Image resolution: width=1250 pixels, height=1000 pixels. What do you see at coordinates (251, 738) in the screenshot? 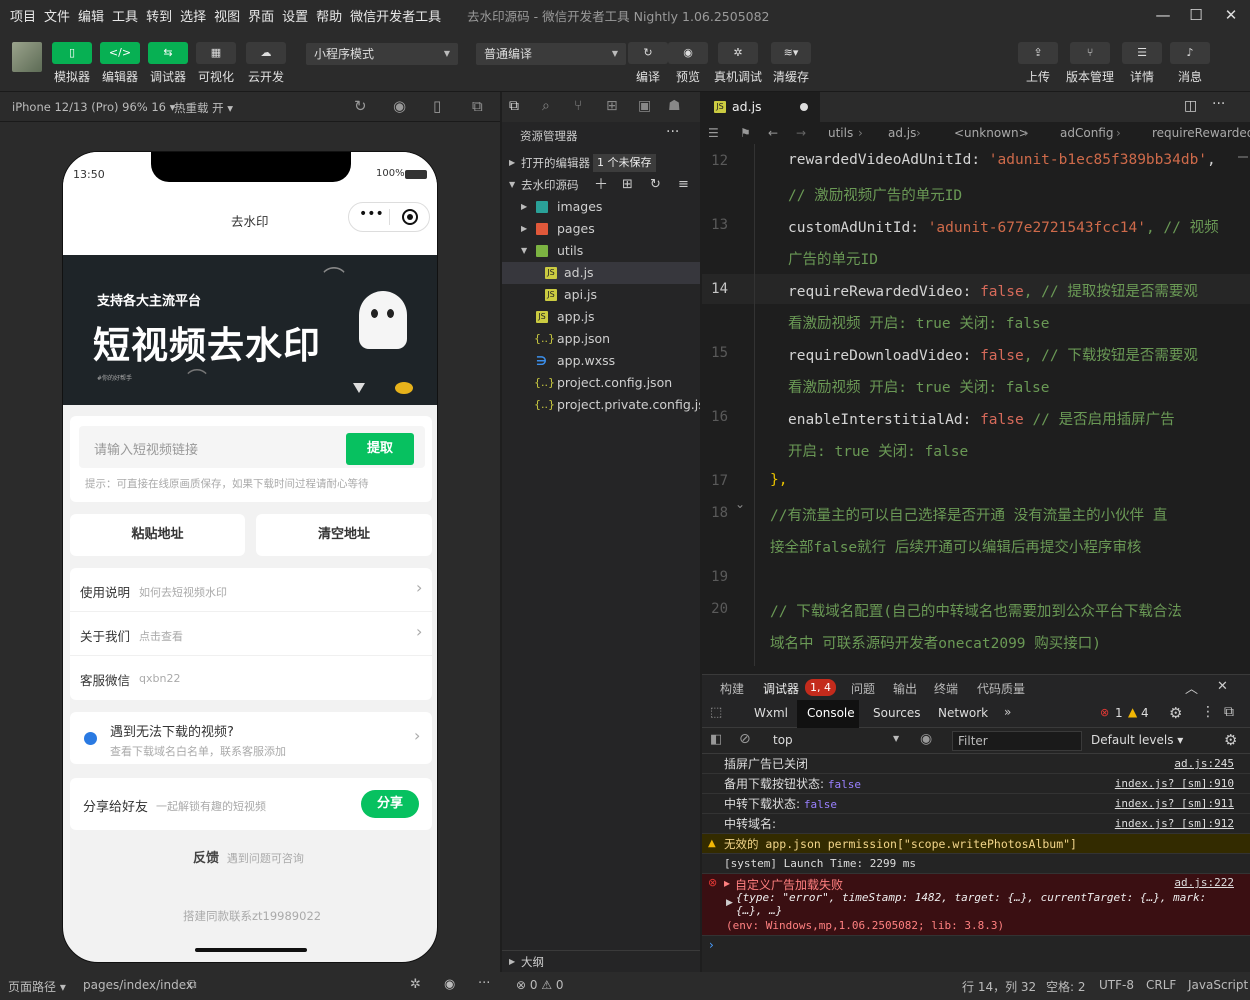
I see `notice-card: 遇到无法下载的视频? 查看下载域名白名单，联系客服添加 ›` at bounding box center [251, 738].